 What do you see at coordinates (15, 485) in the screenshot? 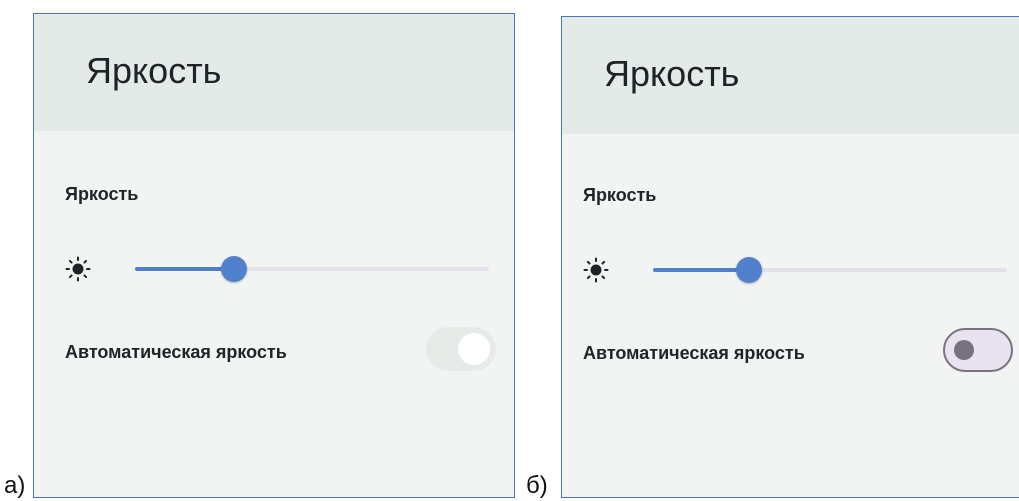
I see `caption-a: а)` at bounding box center [15, 485].